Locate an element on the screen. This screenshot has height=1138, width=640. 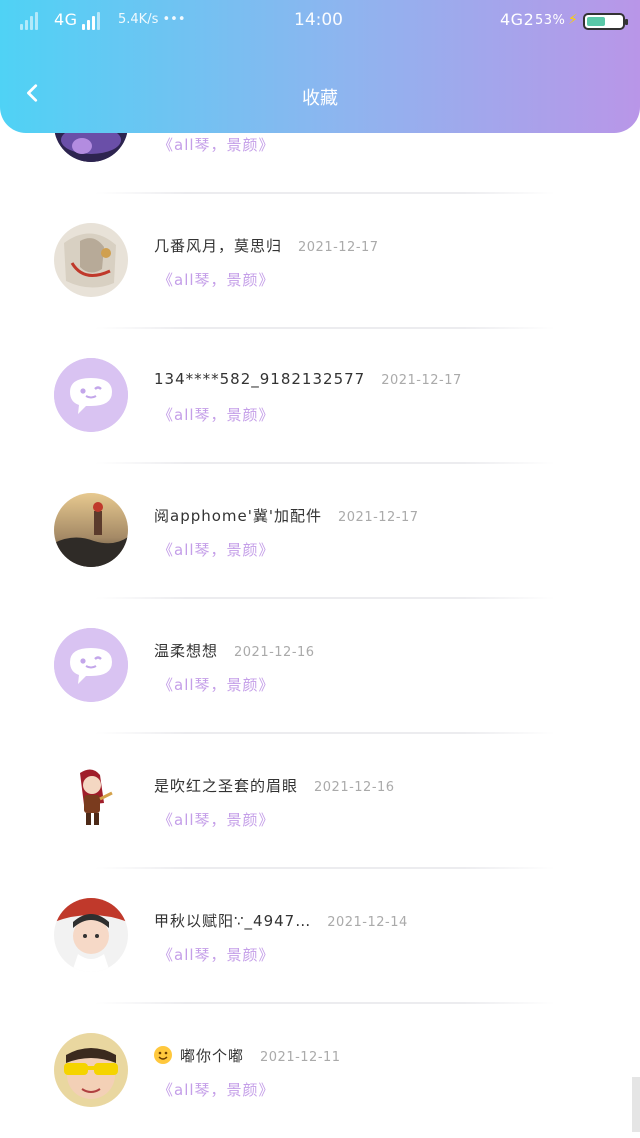
list-item: 温柔想想 2021-12-16 《all琴，景颜》 is located at coordinates (320, 666).